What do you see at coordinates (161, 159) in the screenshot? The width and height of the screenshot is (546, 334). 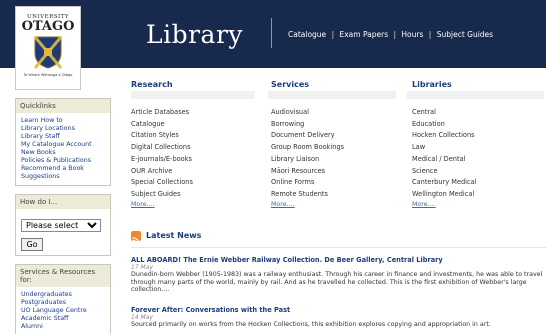 I see `research-link: E-journals/E-books` at bounding box center [161, 159].